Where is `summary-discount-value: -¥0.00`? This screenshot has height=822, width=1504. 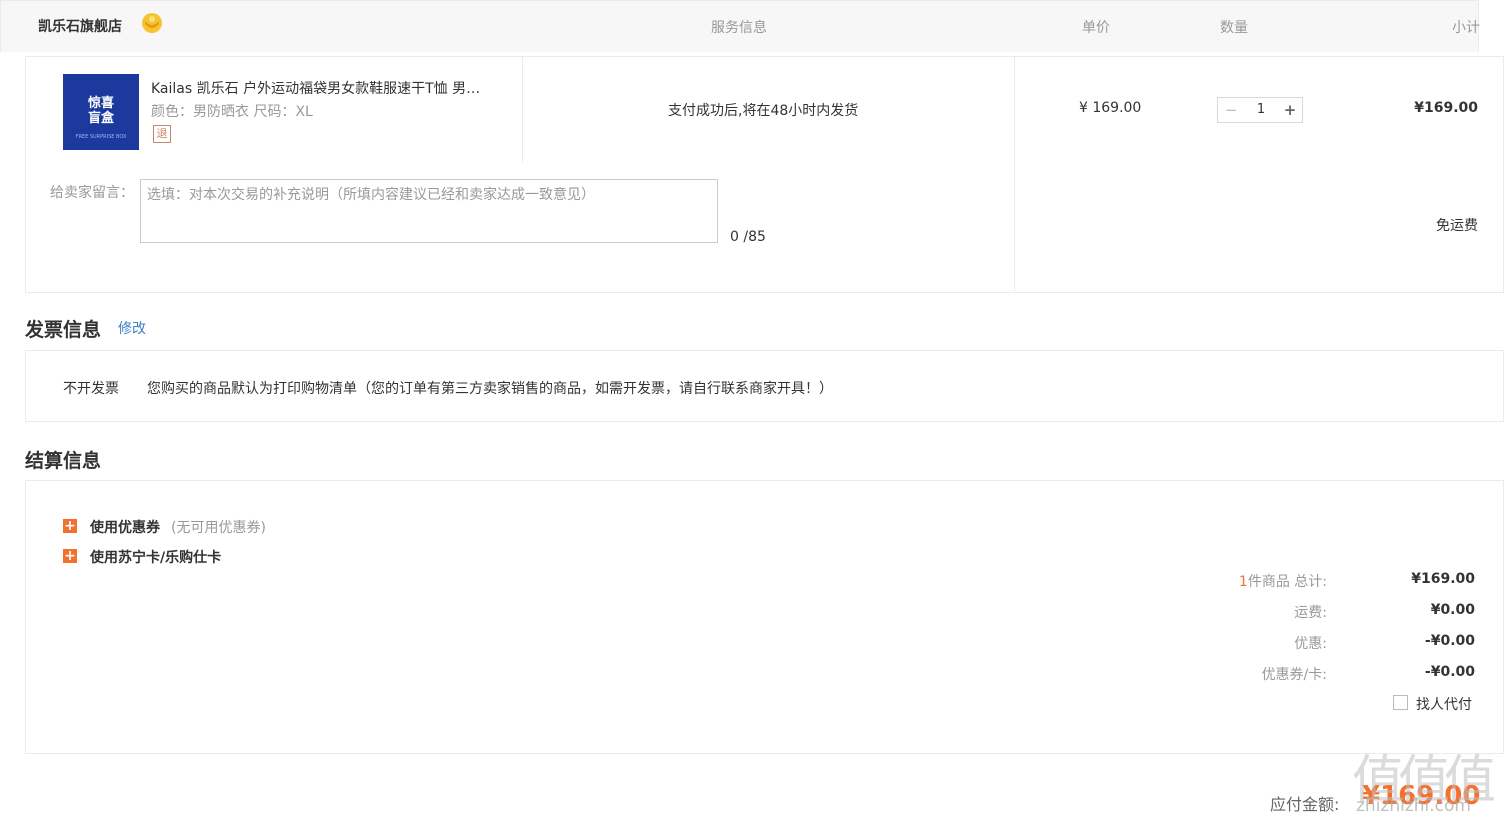 summary-discount-value: -¥0.00 is located at coordinates (1449, 641).